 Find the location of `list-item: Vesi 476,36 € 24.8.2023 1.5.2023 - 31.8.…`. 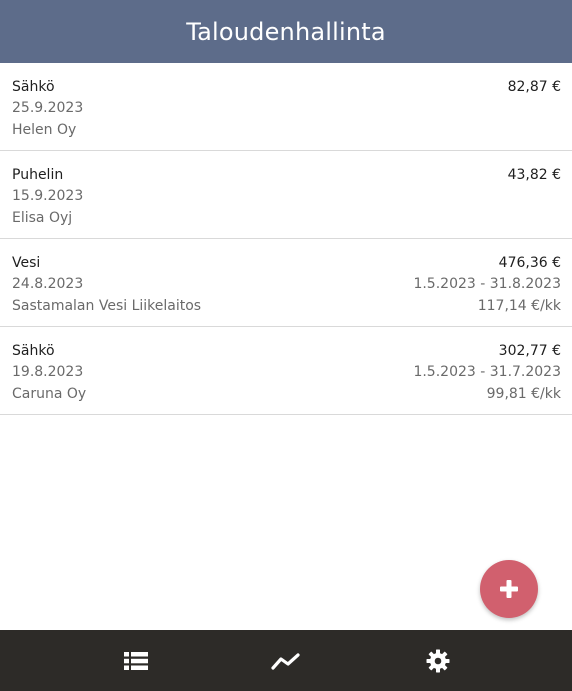

list-item: Vesi 476,36 € 24.8.2023 1.5.2023 - 31.8.… is located at coordinates (286, 283).